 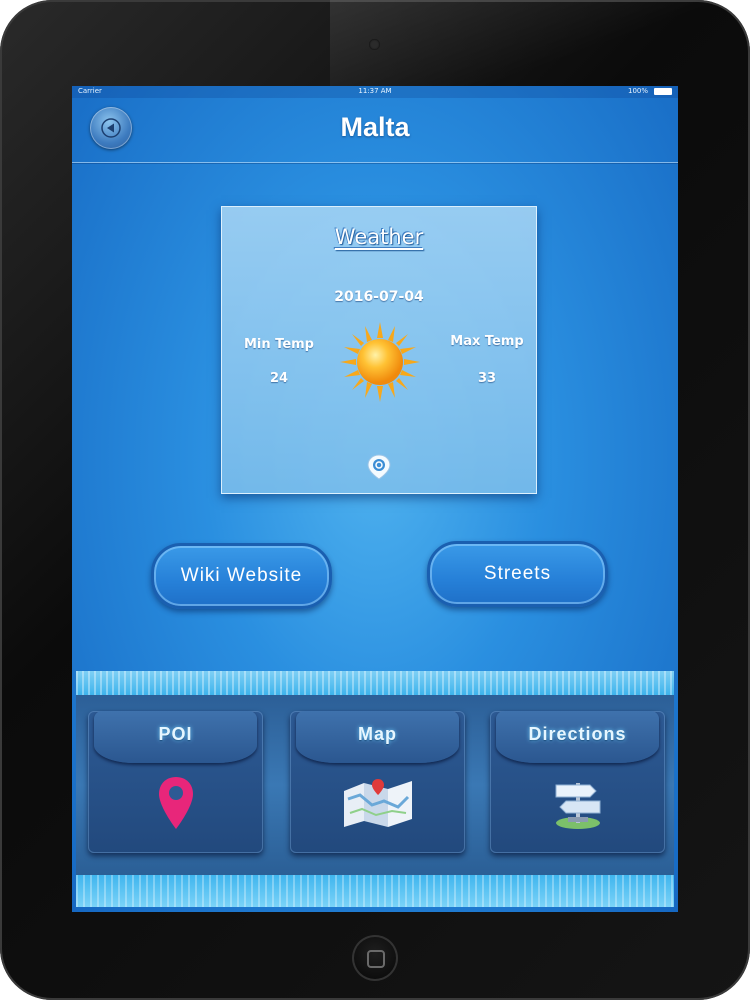 I want to click on max-temp-label: Max Temp, so click(x=487, y=341).